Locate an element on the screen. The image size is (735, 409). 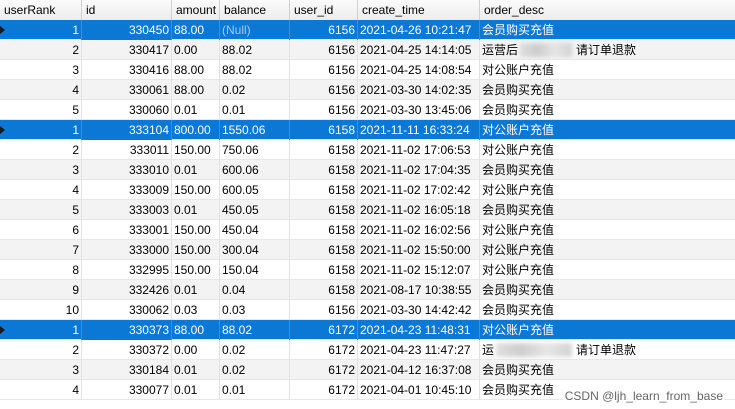
column-header-amount: amount is located at coordinates (196, 10).